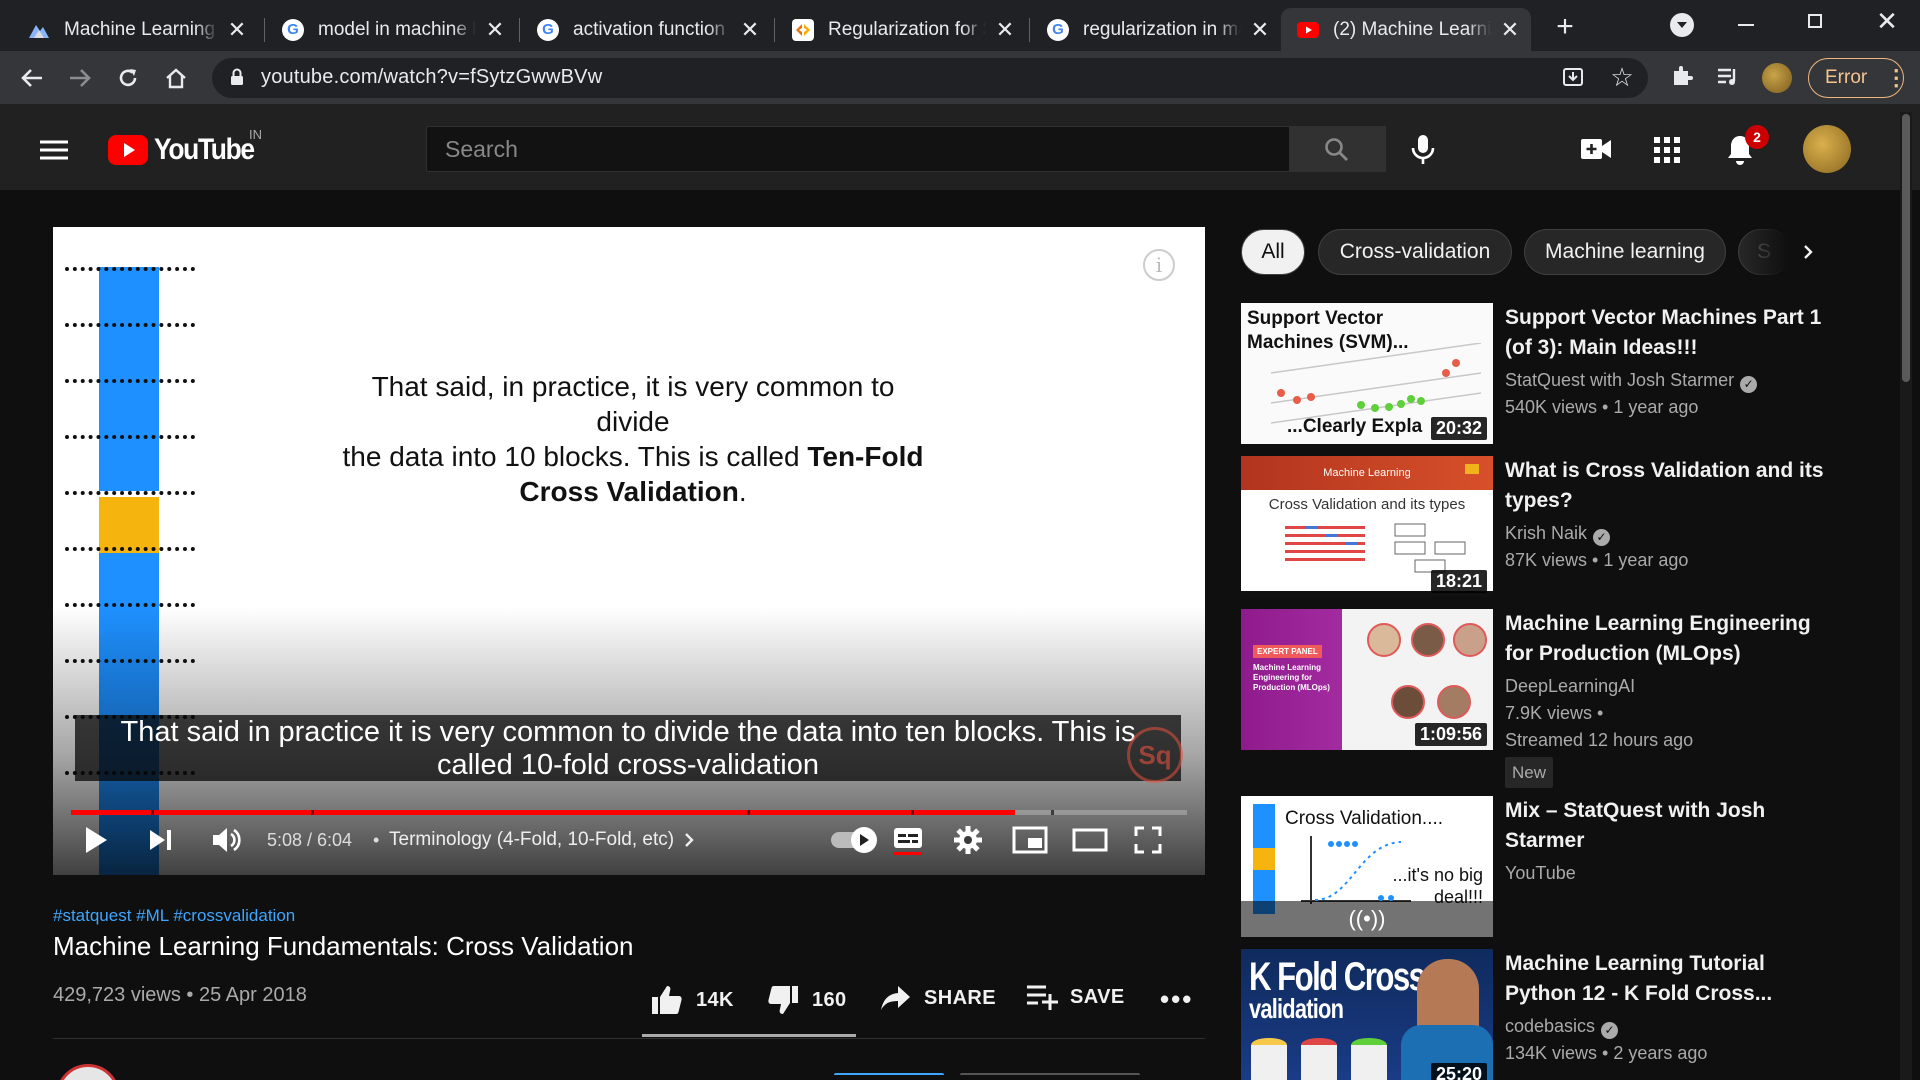 Image resolution: width=1920 pixels, height=1080 pixels. Describe the element at coordinates (689, 840) in the screenshot. I see `chapter-chevron-icon` at that location.